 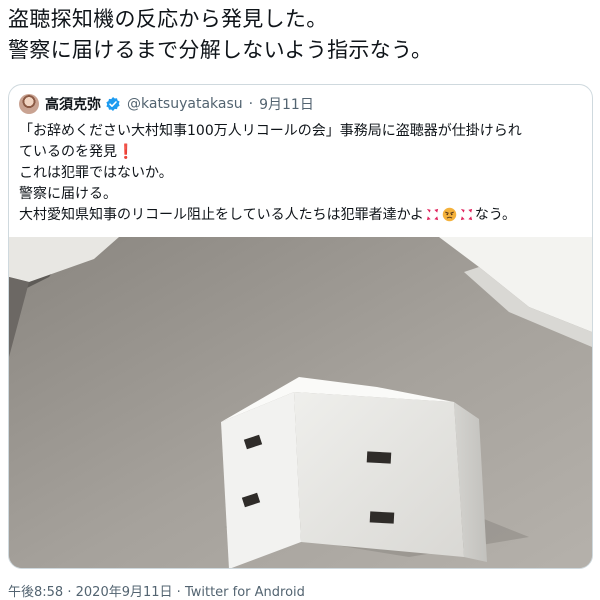 I want to click on quoted-tweet-date: 9月11日, so click(x=286, y=104).